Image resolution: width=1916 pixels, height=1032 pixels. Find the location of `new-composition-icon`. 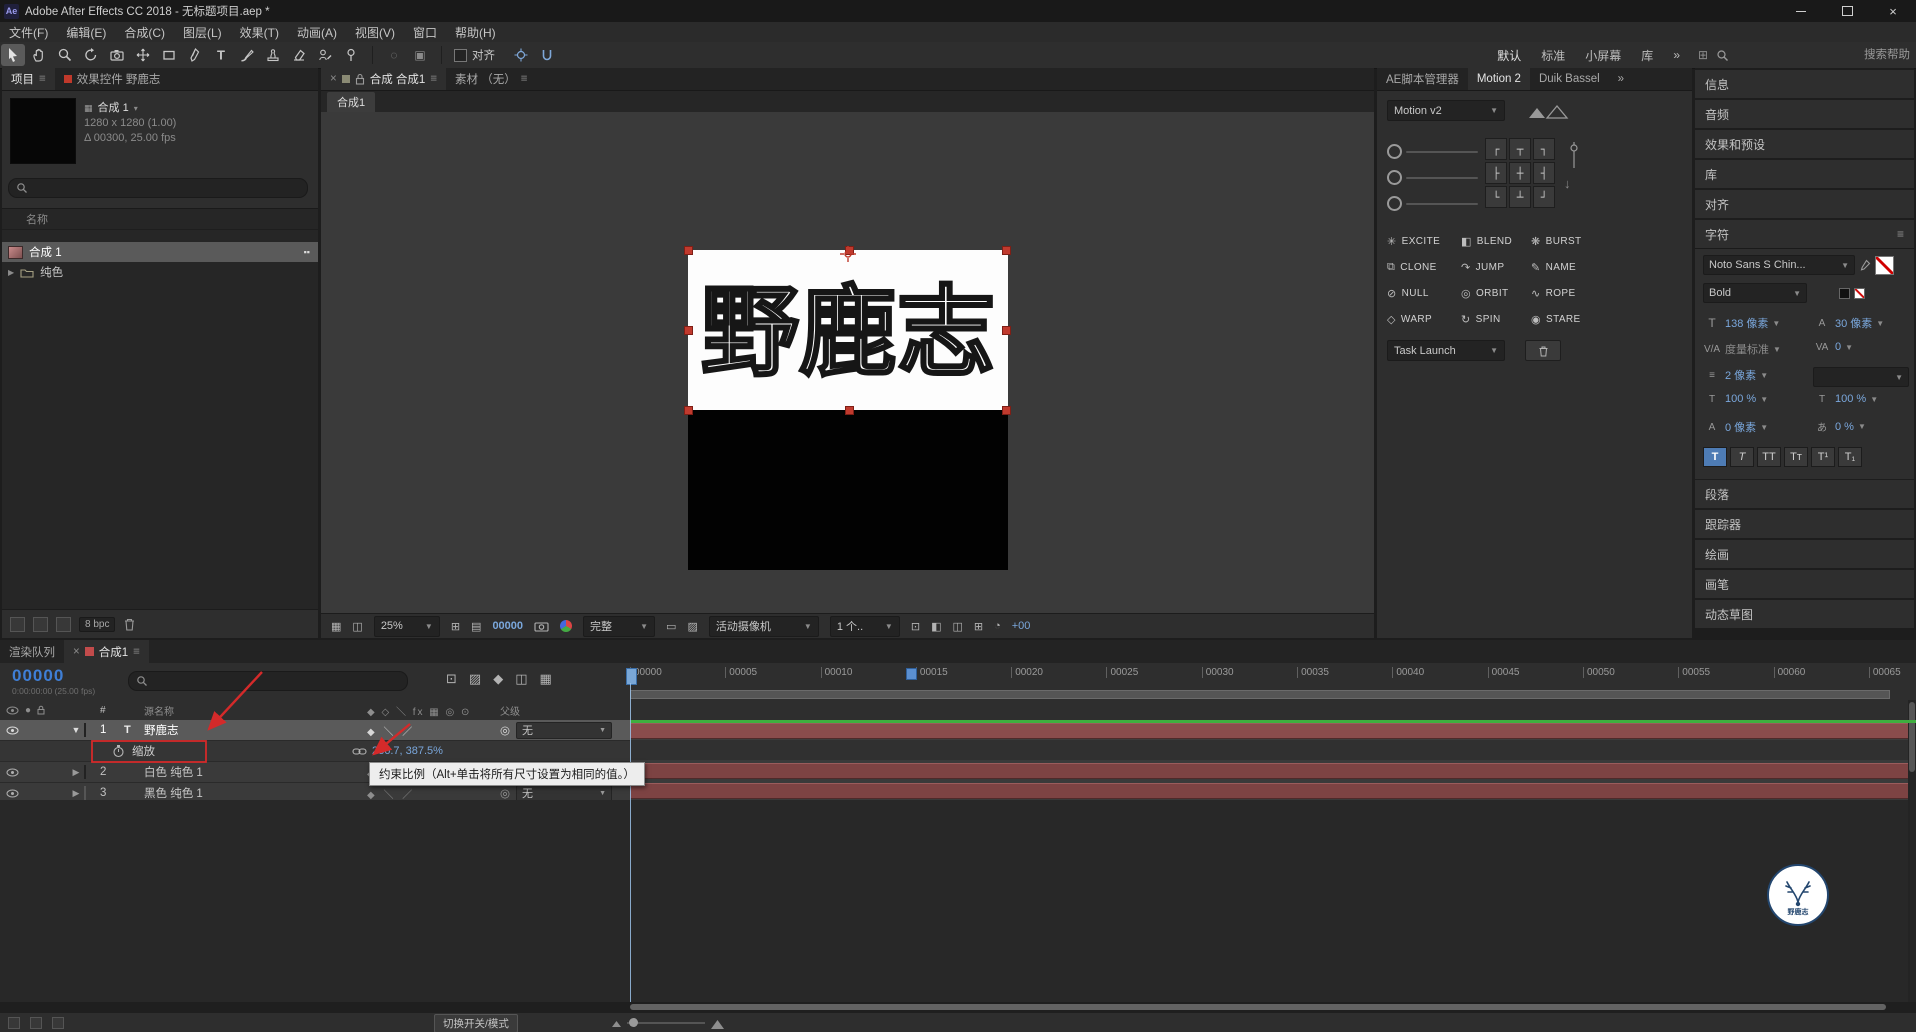

new-composition-icon is located at coordinates (63, 624).